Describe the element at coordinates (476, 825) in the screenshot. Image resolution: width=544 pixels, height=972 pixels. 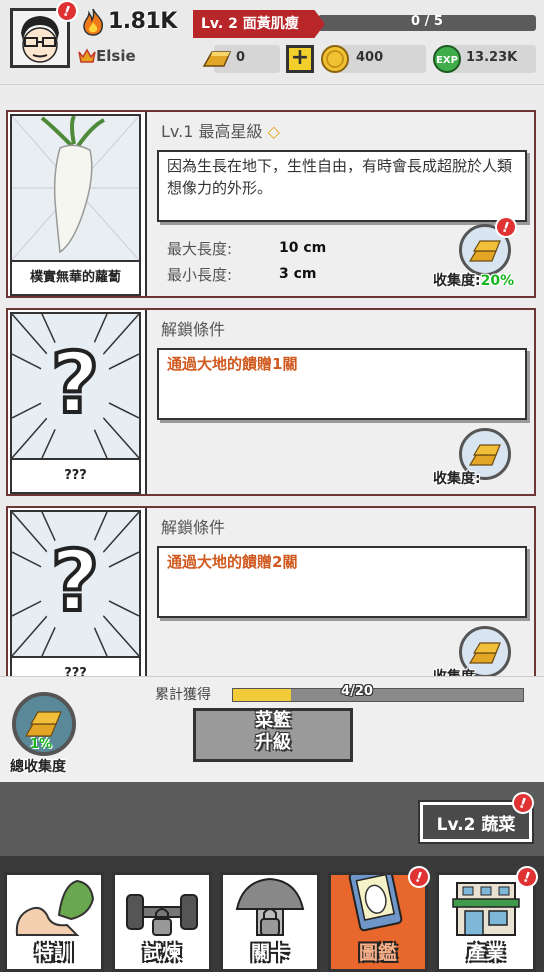
I see `veg-level-label: Lv.2 蔬菜` at that location.